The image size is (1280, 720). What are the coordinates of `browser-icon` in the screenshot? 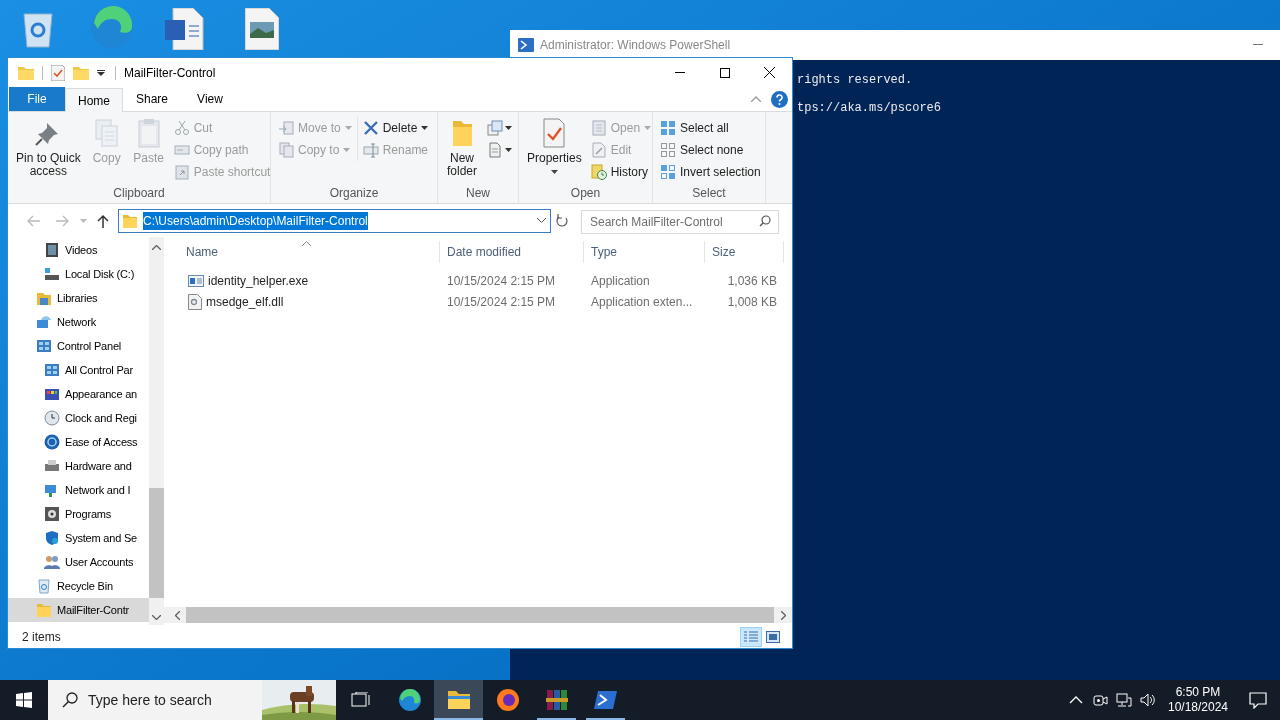 It's located at (507, 700).